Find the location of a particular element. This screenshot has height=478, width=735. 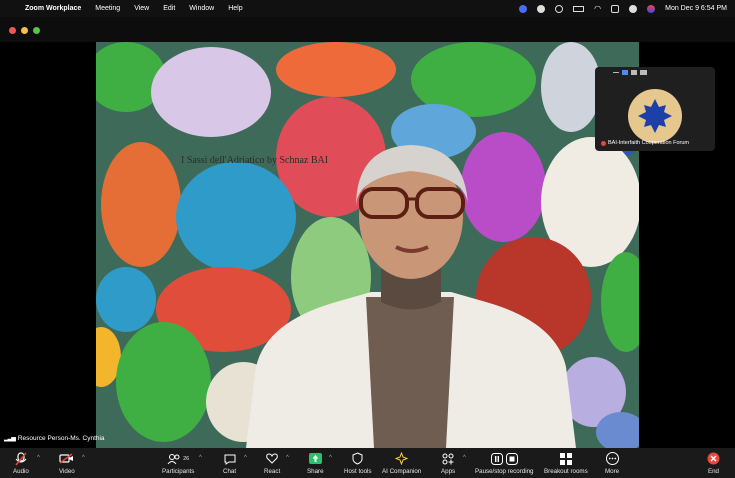

status-area: ◠ Mon Dec 9 6:54 PM is located at coordinates (627, 8).